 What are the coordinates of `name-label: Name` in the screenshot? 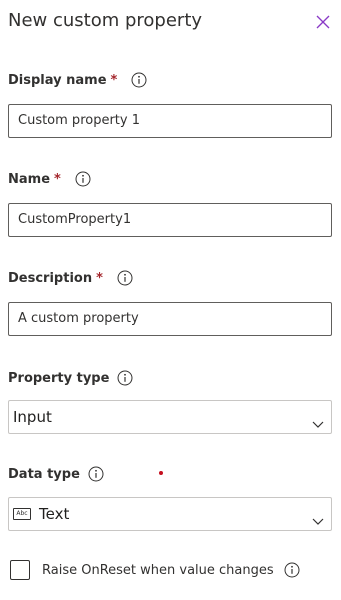 It's located at (29, 179).